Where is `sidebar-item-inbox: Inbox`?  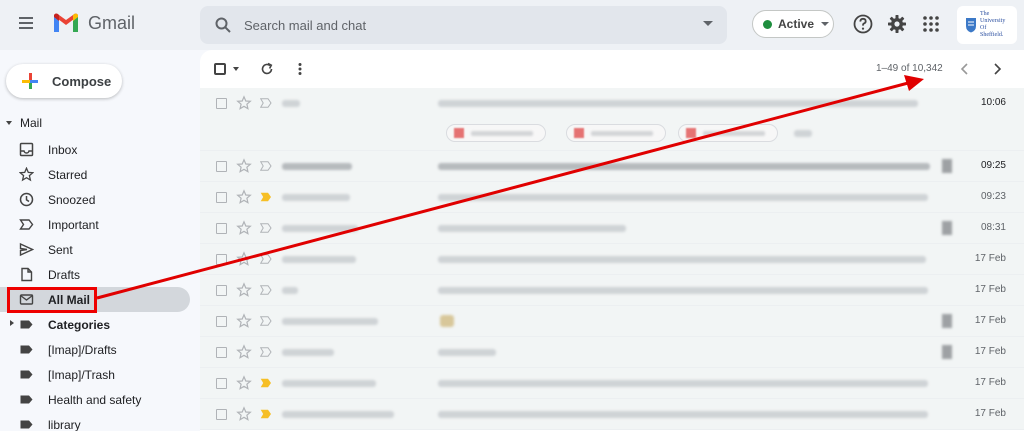 sidebar-item-inbox: Inbox is located at coordinates (95, 149).